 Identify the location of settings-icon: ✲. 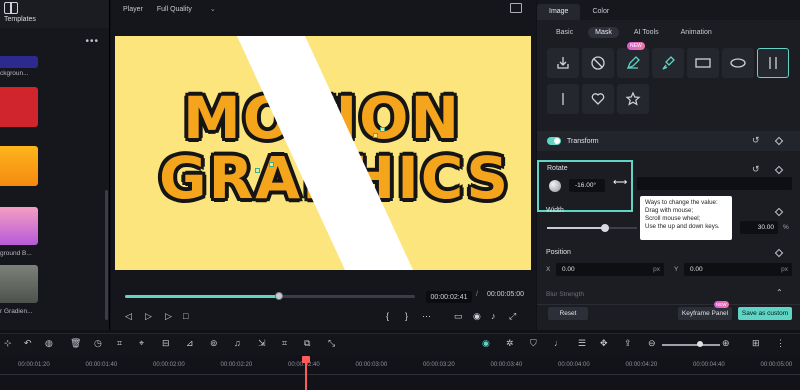
(510, 343).